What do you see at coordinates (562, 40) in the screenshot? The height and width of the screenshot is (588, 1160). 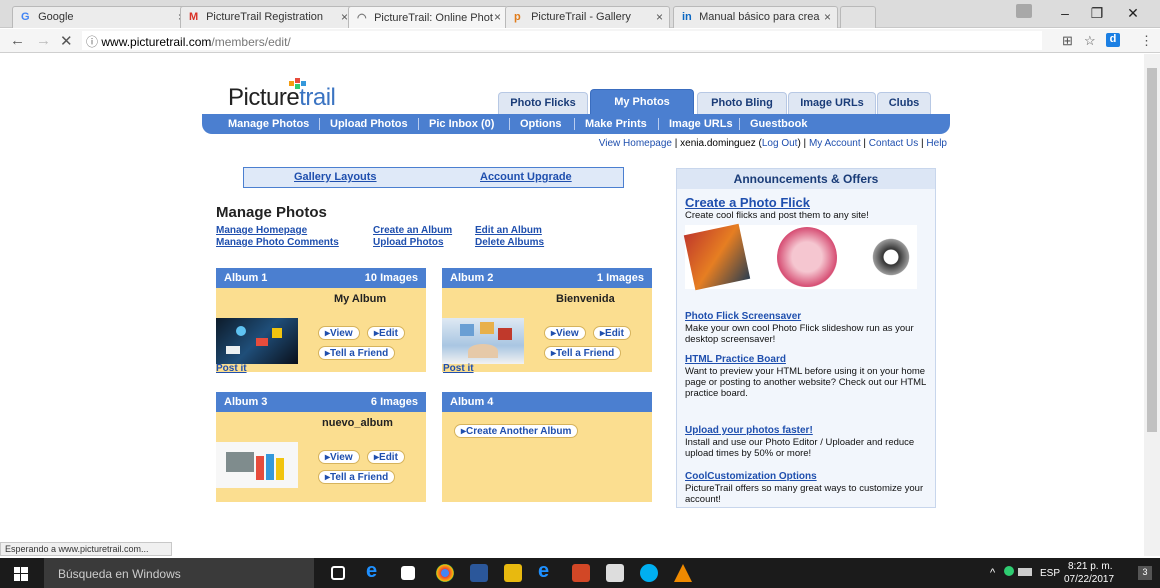 I see `address-bar: ⓘ www.picturetrail.com/members/edit/` at bounding box center [562, 40].